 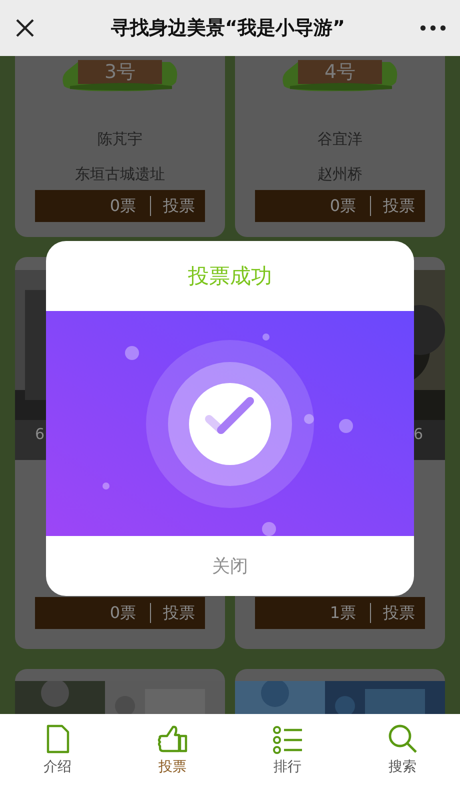 I want to click on tab: 介绍, so click(x=57, y=749).